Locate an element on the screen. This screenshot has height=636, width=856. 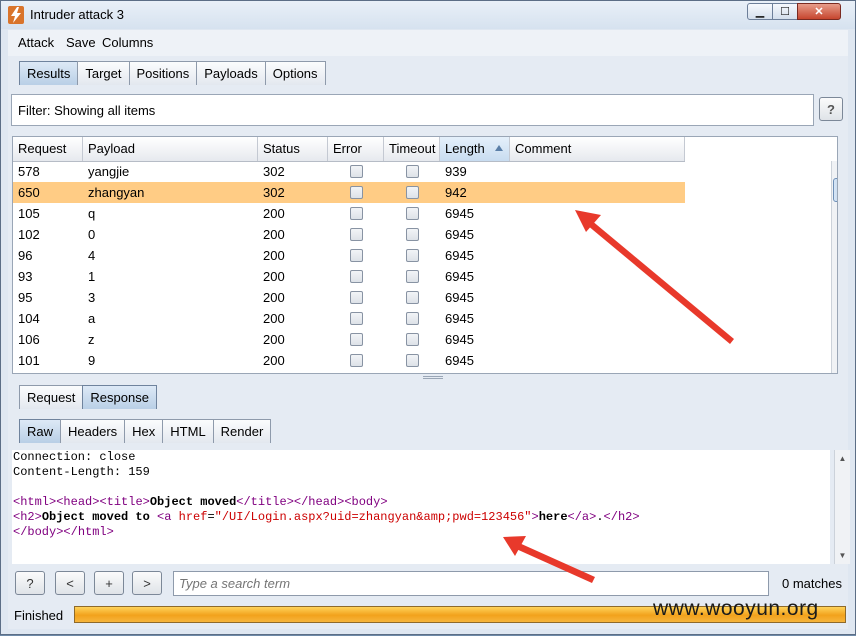
maximize-icon: ☐ is located at coordinates (785, 12).